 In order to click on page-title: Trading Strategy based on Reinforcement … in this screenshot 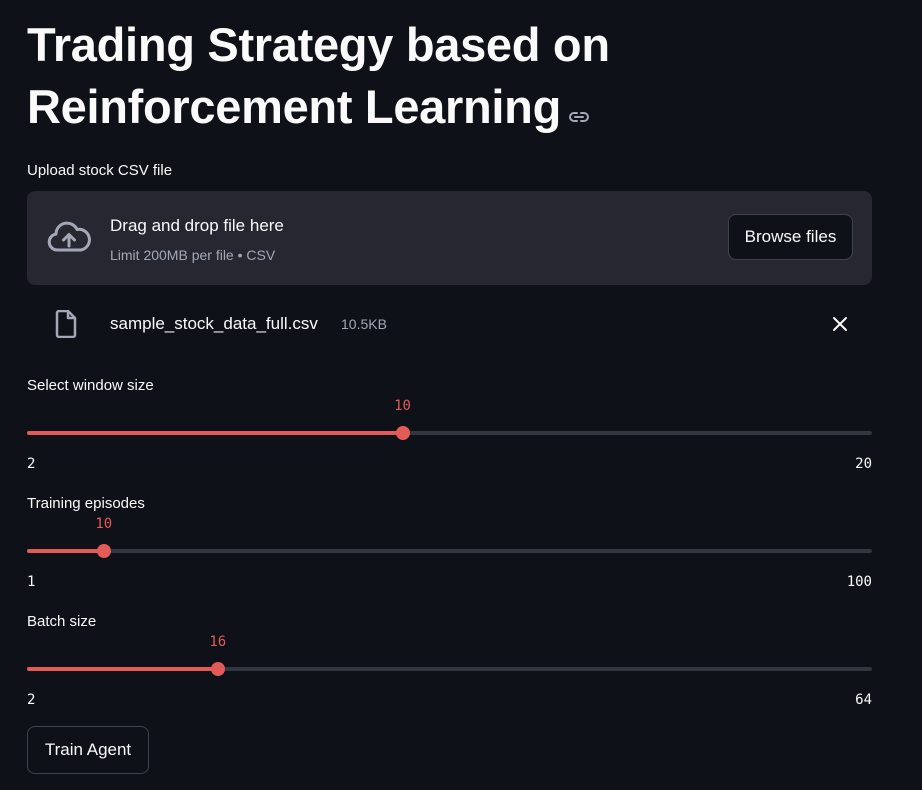, I will do `click(377, 78)`.